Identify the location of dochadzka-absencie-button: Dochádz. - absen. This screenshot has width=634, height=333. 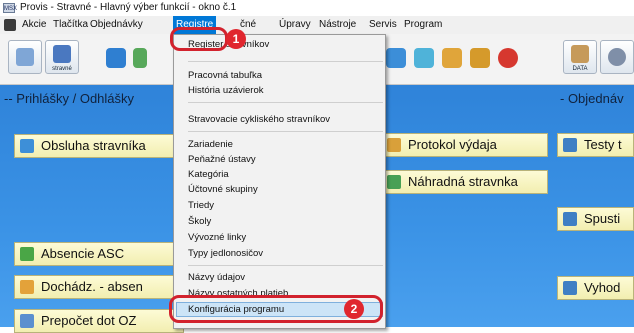
(99, 287).